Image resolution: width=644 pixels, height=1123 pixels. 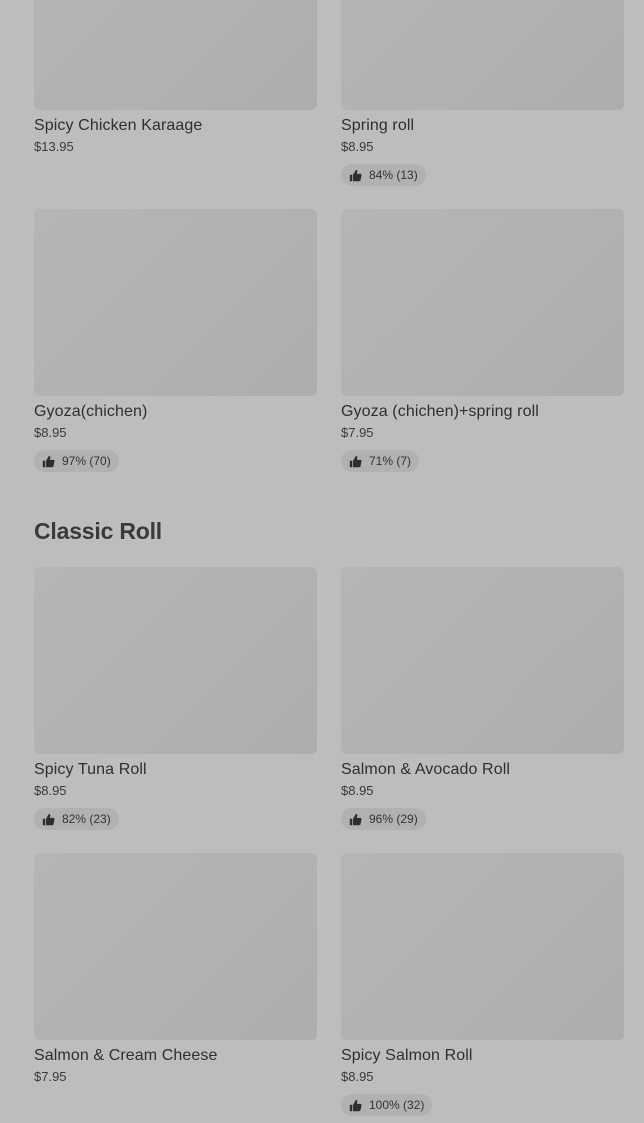 I want to click on item-name: Gyoza(chichen), so click(x=91, y=411).